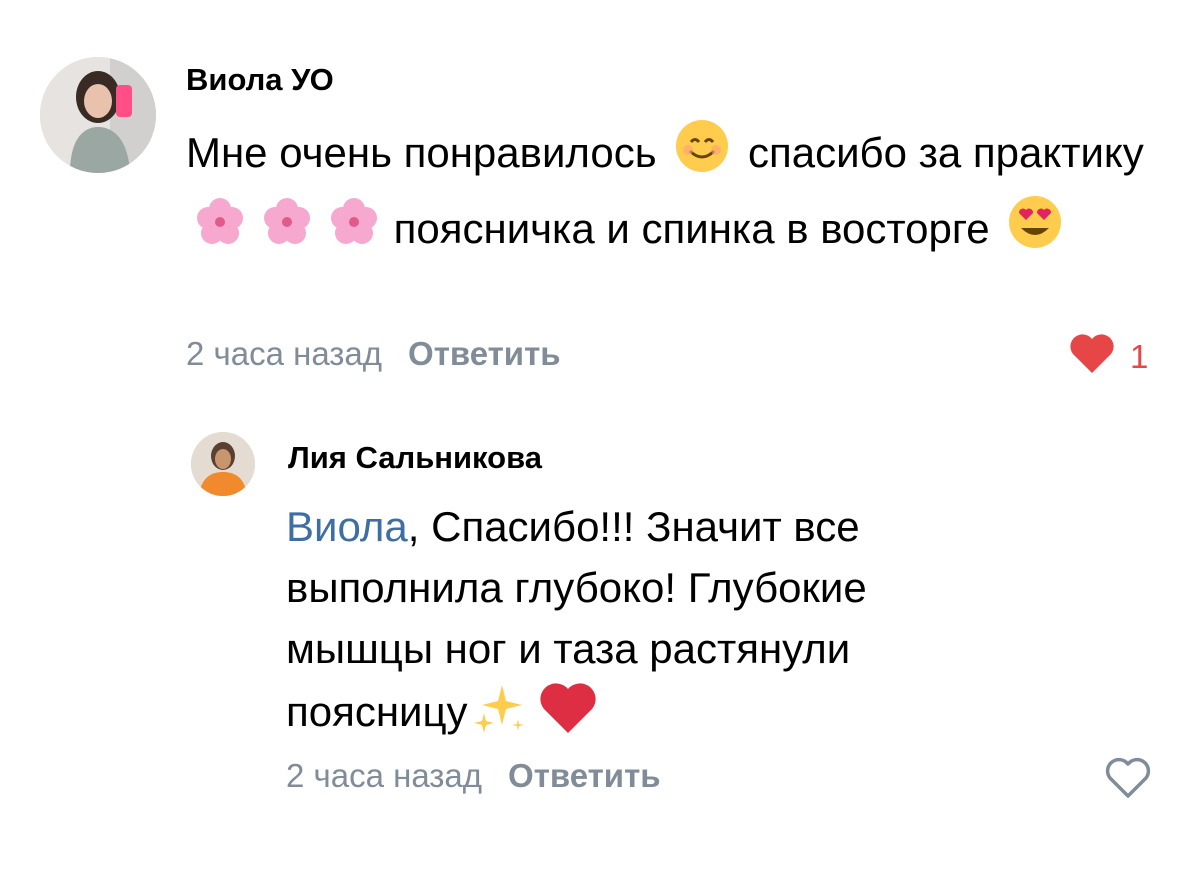 The height and width of the screenshot is (892, 1200). I want to click on cherry-blossom-emoji, so click(287, 232).